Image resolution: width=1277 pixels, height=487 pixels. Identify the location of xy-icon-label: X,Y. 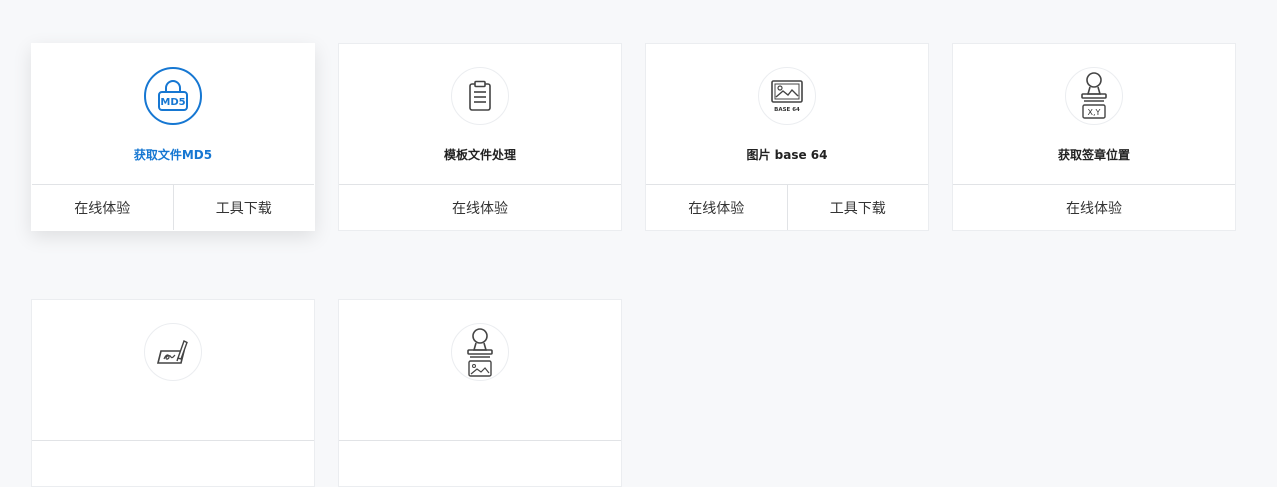
(1094, 112).